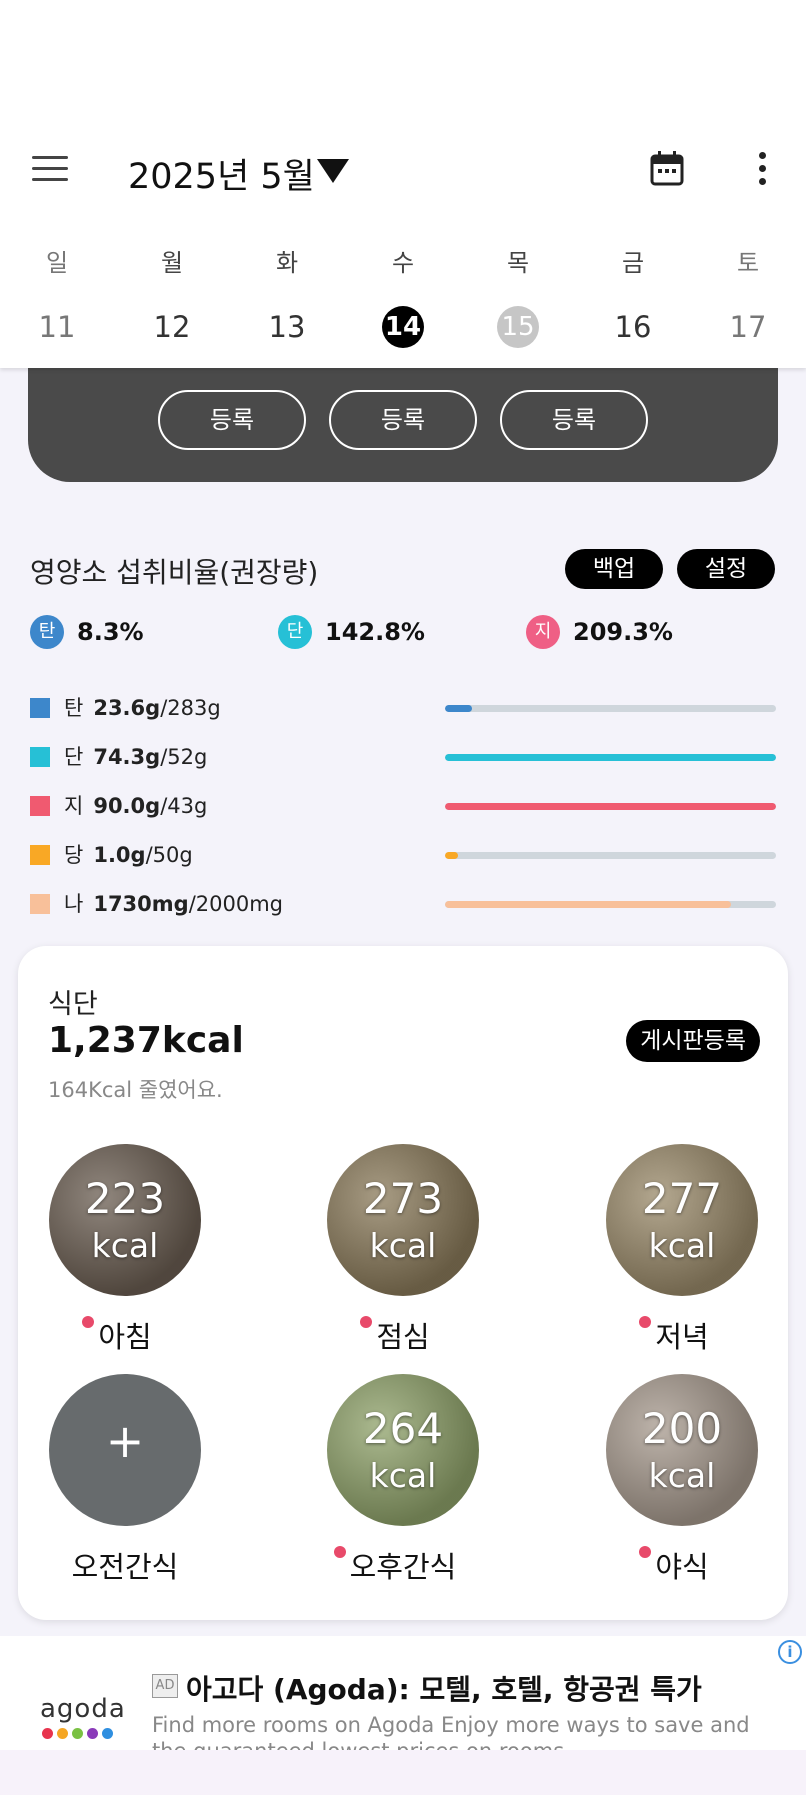 This screenshot has width=806, height=1795. I want to click on board-register-button: 게시판등록, so click(693, 1041).